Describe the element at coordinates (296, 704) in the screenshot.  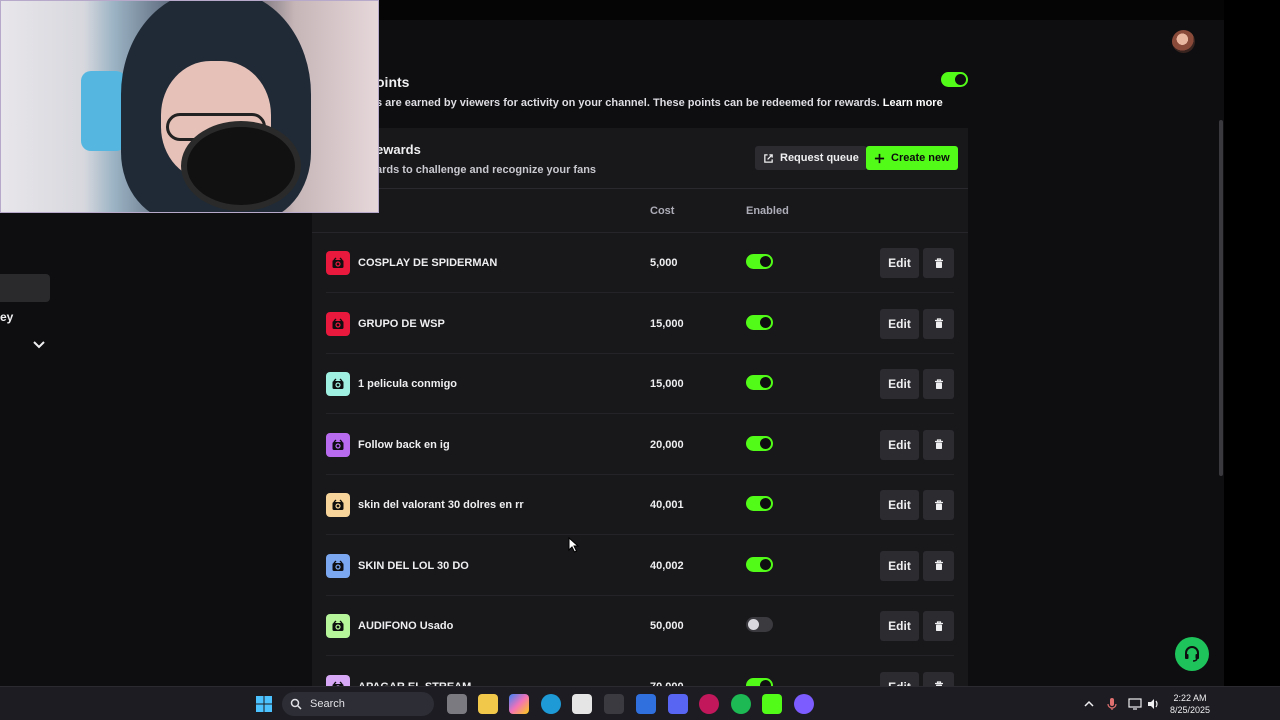
I see `search-icon` at that location.